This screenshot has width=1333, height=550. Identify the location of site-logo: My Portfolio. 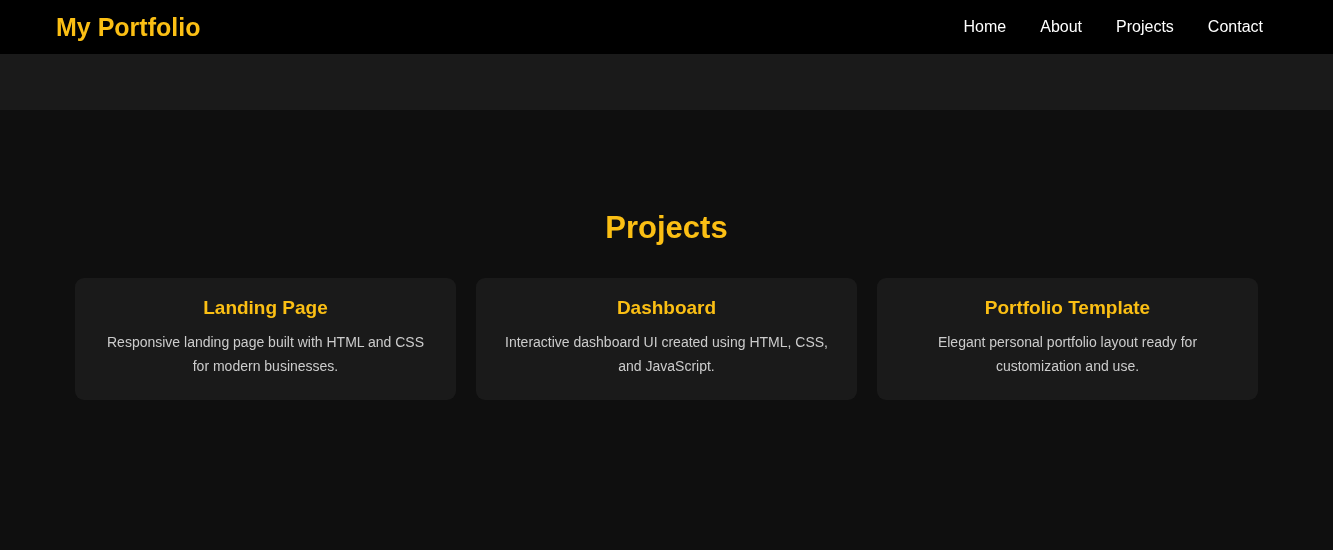
(128, 27).